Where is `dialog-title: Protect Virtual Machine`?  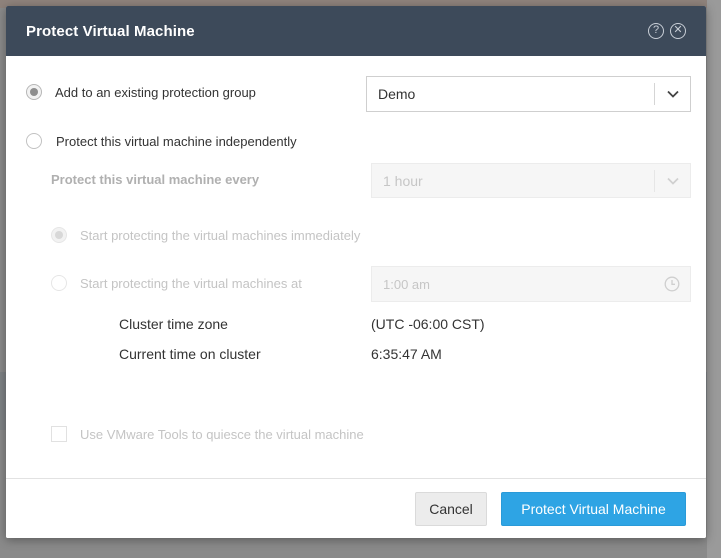
dialog-title: Protect Virtual Machine is located at coordinates (110, 31).